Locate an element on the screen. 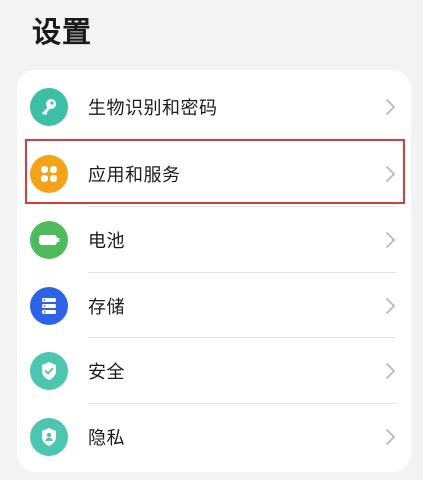  settings-item-label: 存储 is located at coordinates (106, 307).